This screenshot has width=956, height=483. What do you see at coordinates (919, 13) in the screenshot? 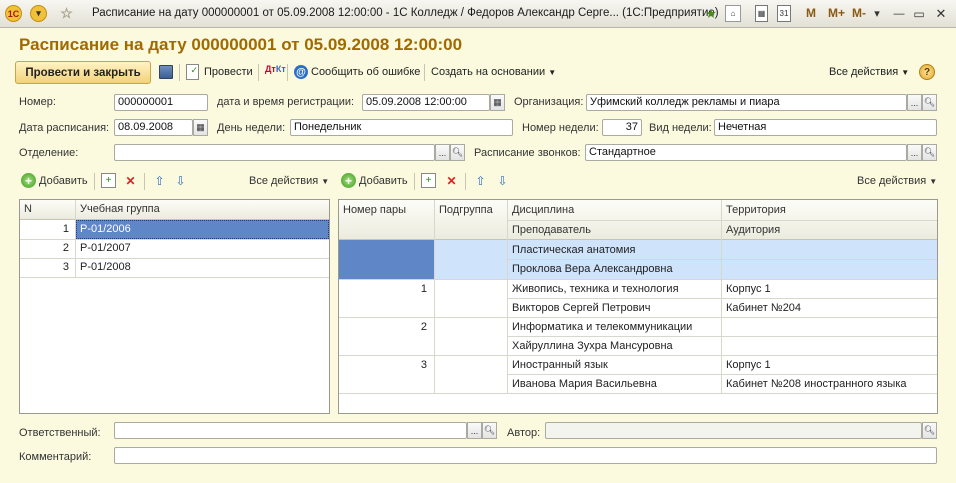
I see `maximize-icon: ▭` at bounding box center [919, 13].